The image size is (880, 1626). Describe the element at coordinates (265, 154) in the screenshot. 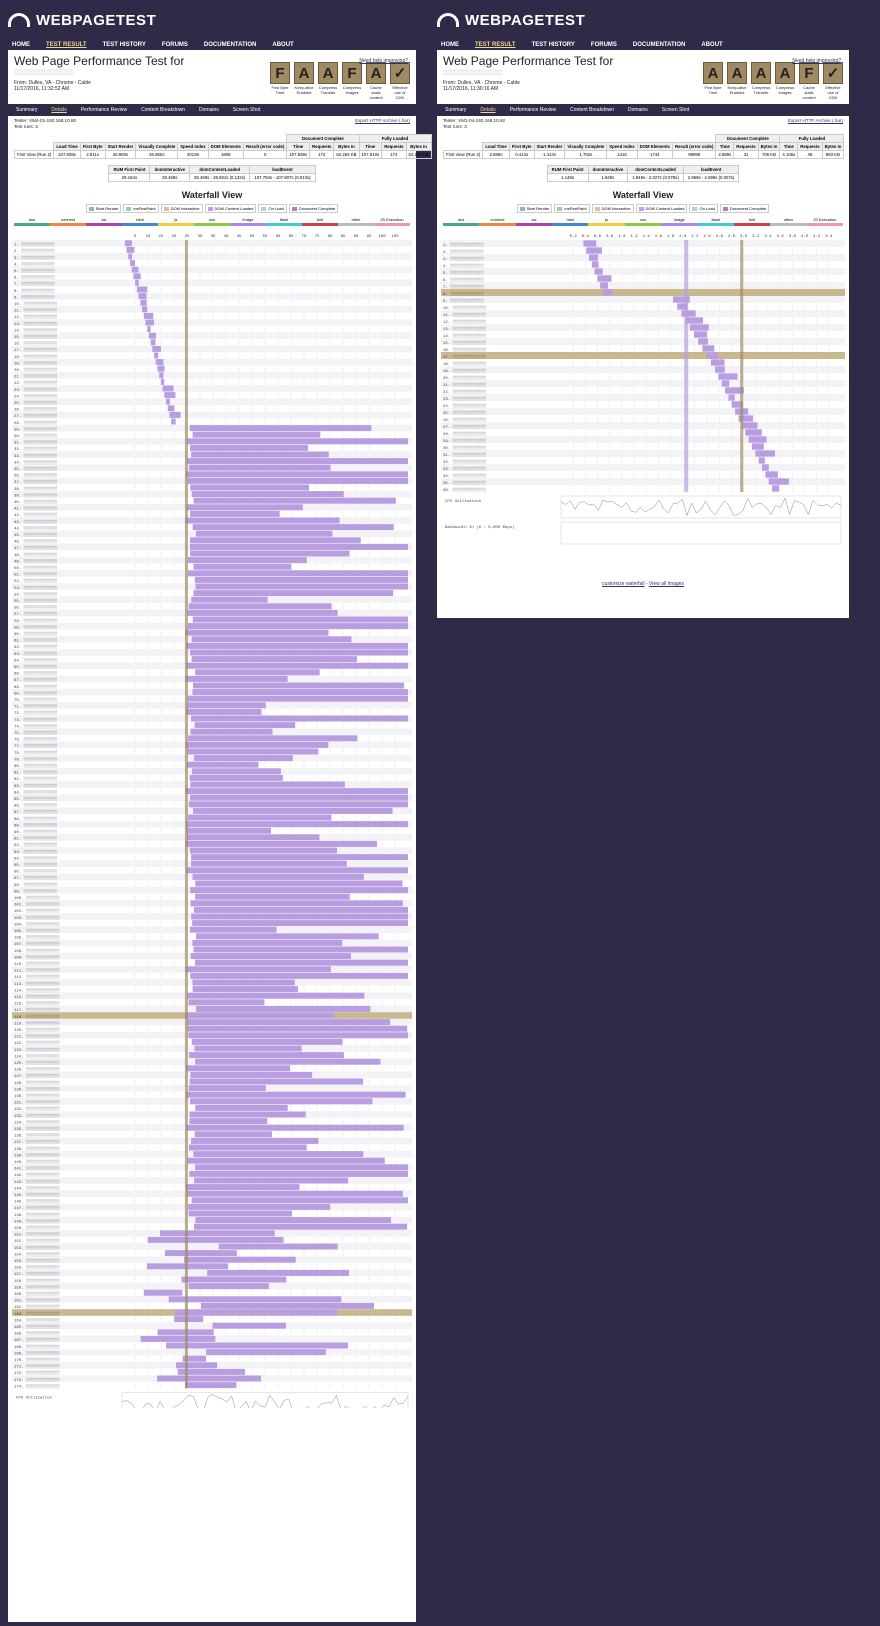

I see `cell: 0` at that location.